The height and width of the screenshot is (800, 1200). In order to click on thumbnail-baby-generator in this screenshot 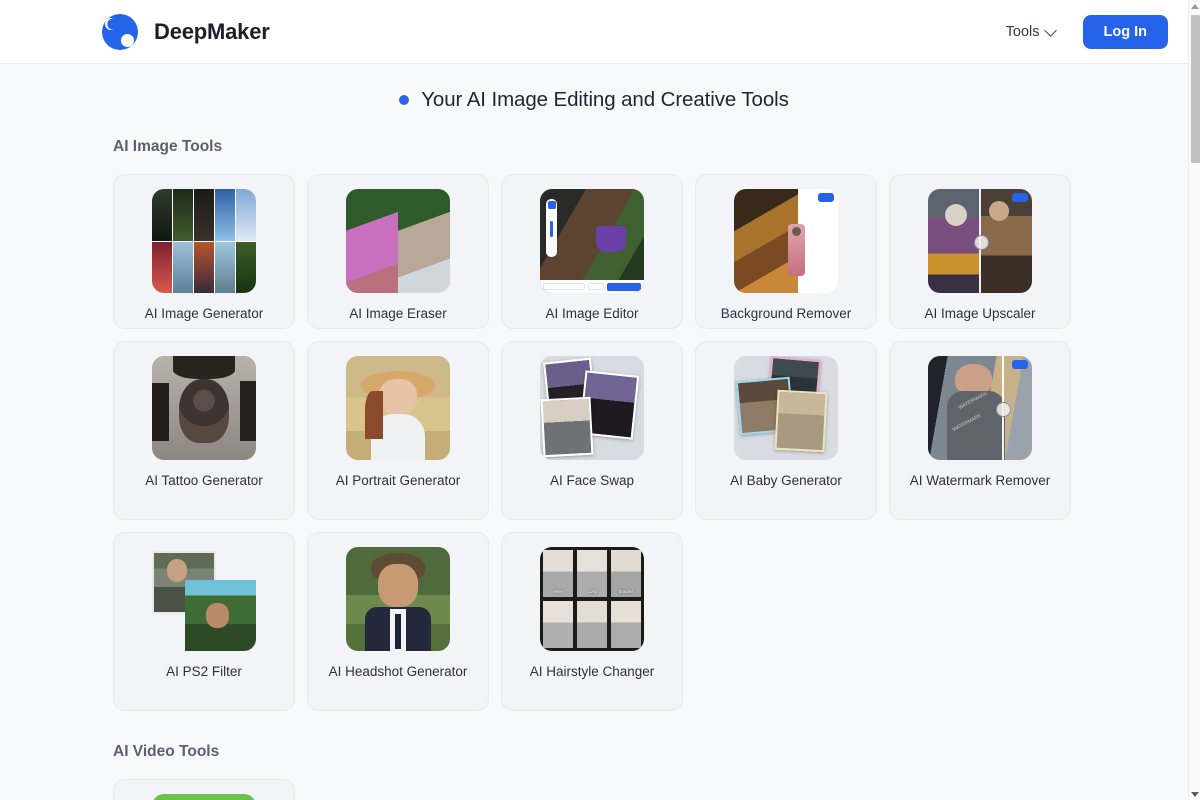, I will do `click(786, 408)`.